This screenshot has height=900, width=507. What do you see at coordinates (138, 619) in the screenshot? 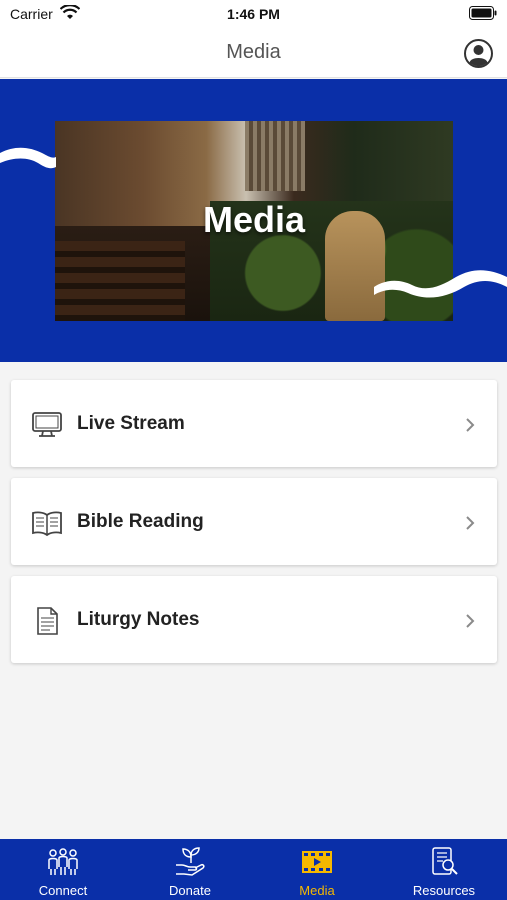
I see `menu-item-label: Liturgy Notes` at bounding box center [138, 619].